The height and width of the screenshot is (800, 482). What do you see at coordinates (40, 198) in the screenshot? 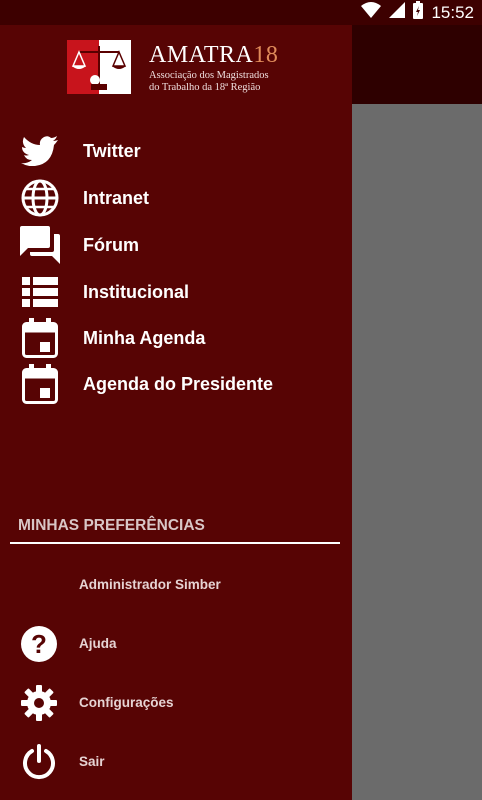
I see `globe-icon` at bounding box center [40, 198].